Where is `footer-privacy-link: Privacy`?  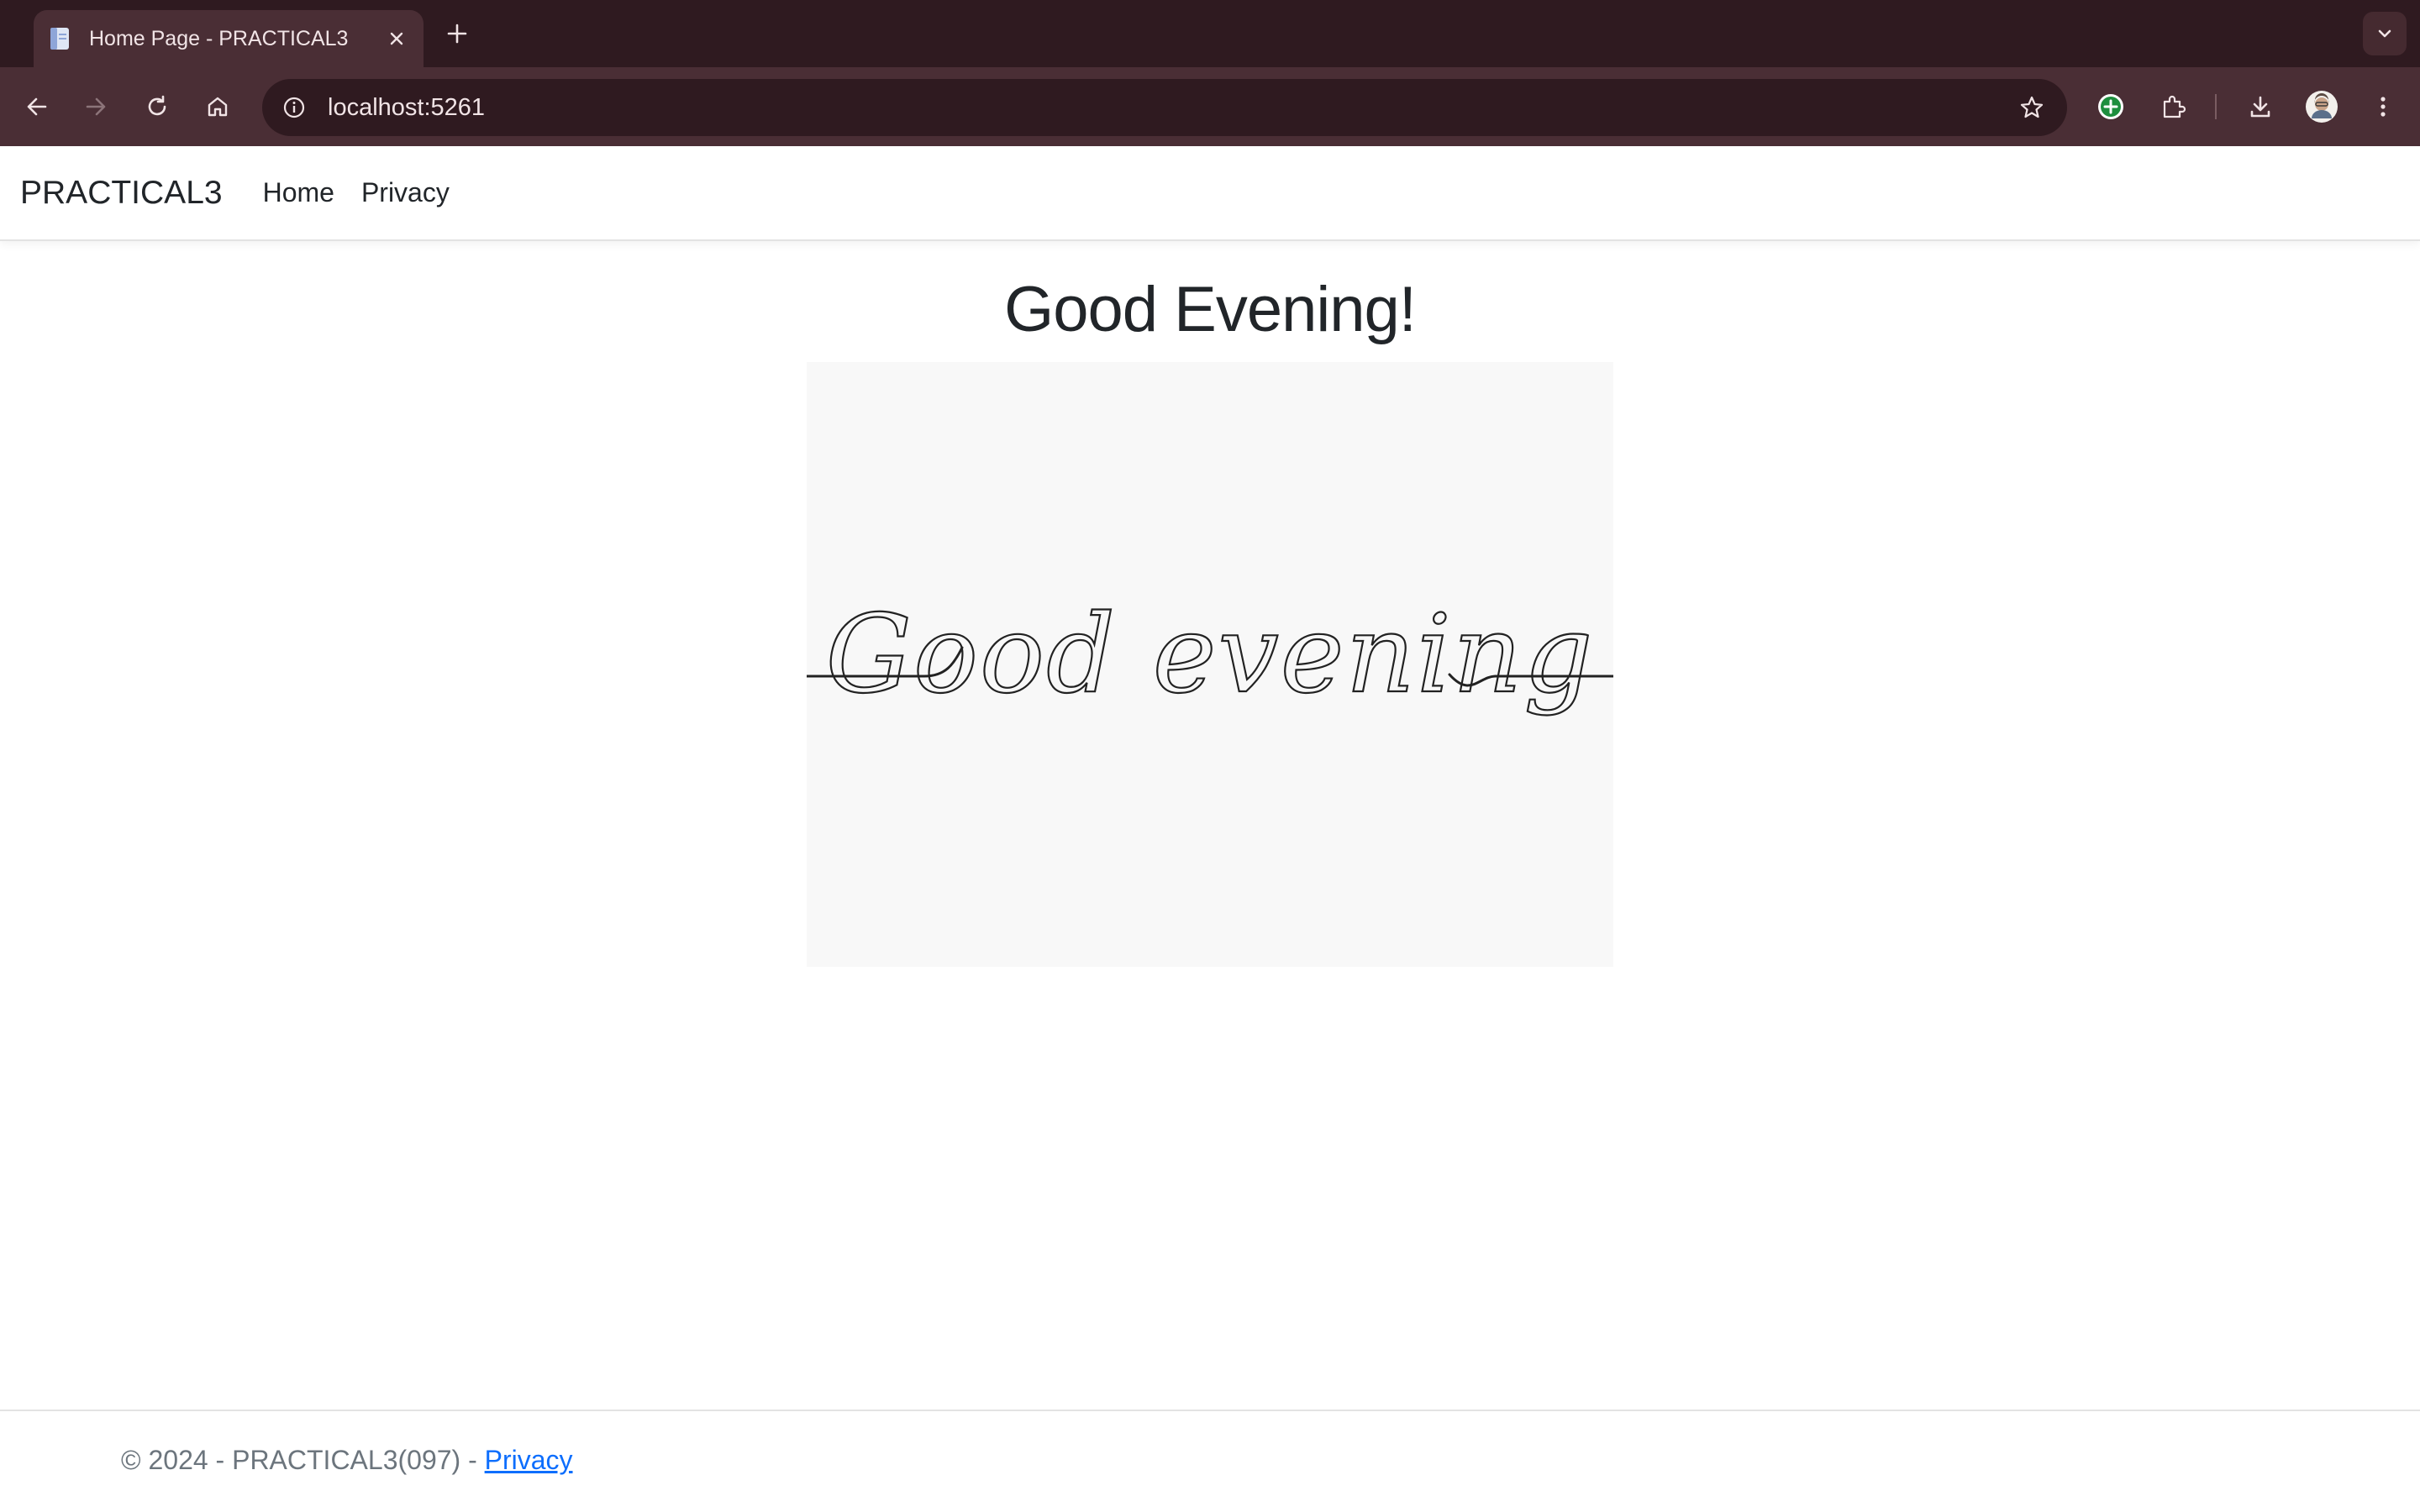 footer-privacy-link: Privacy is located at coordinates (529, 1460).